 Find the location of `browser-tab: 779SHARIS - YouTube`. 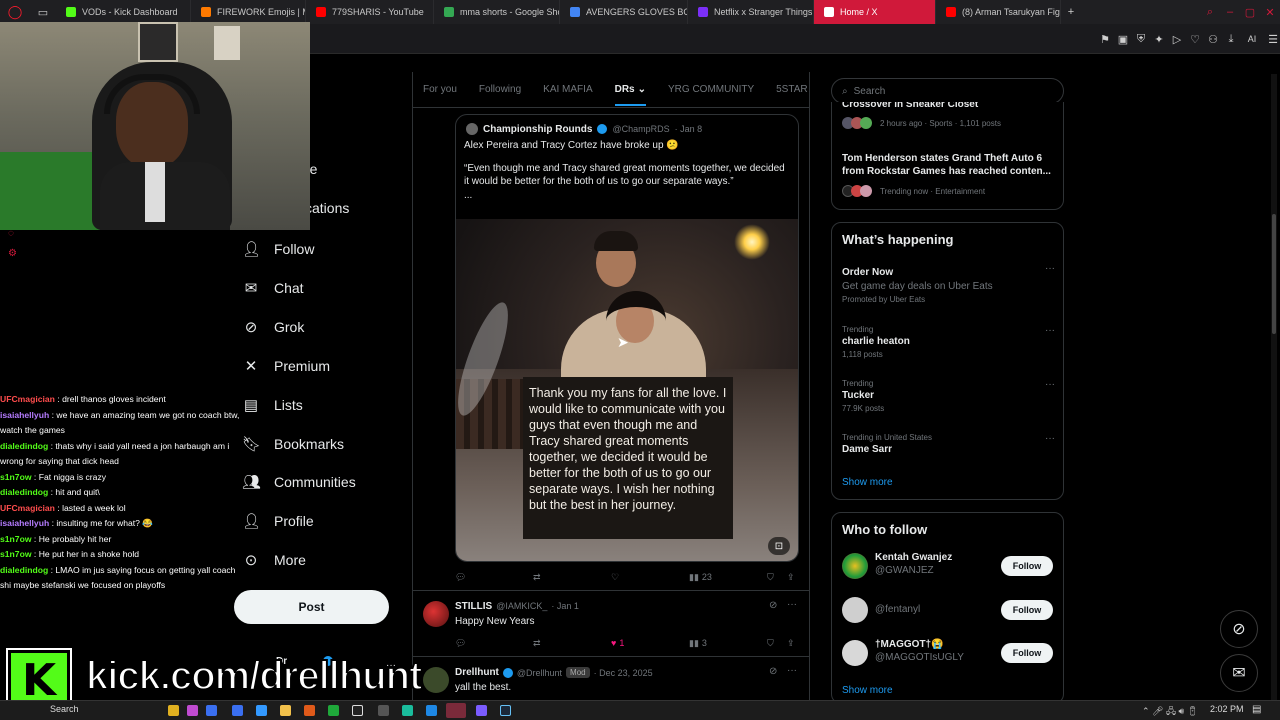

browser-tab: 779SHARIS - YouTube is located at coordinates (370, 12).